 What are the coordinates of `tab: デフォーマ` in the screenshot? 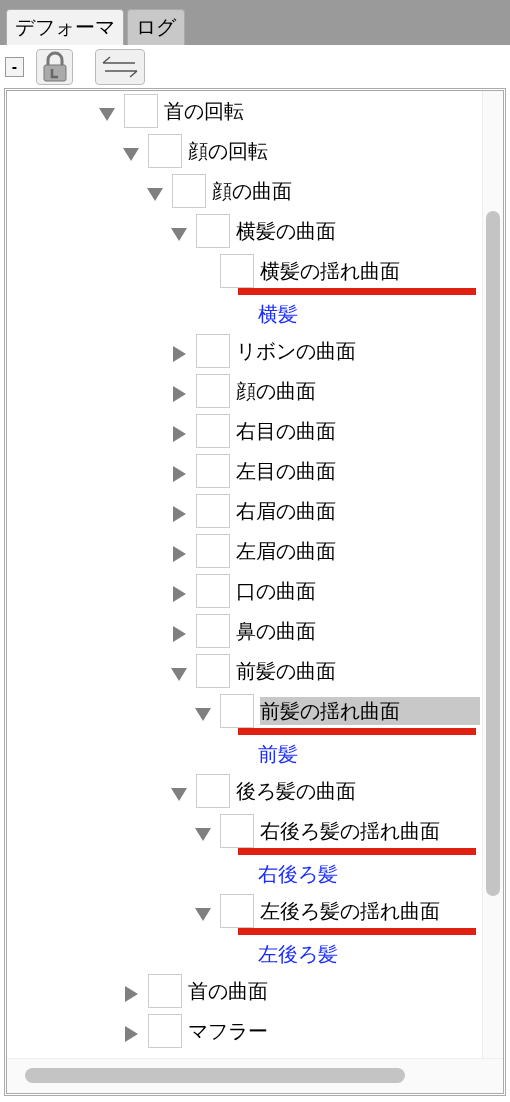 It's located at (65, 27).